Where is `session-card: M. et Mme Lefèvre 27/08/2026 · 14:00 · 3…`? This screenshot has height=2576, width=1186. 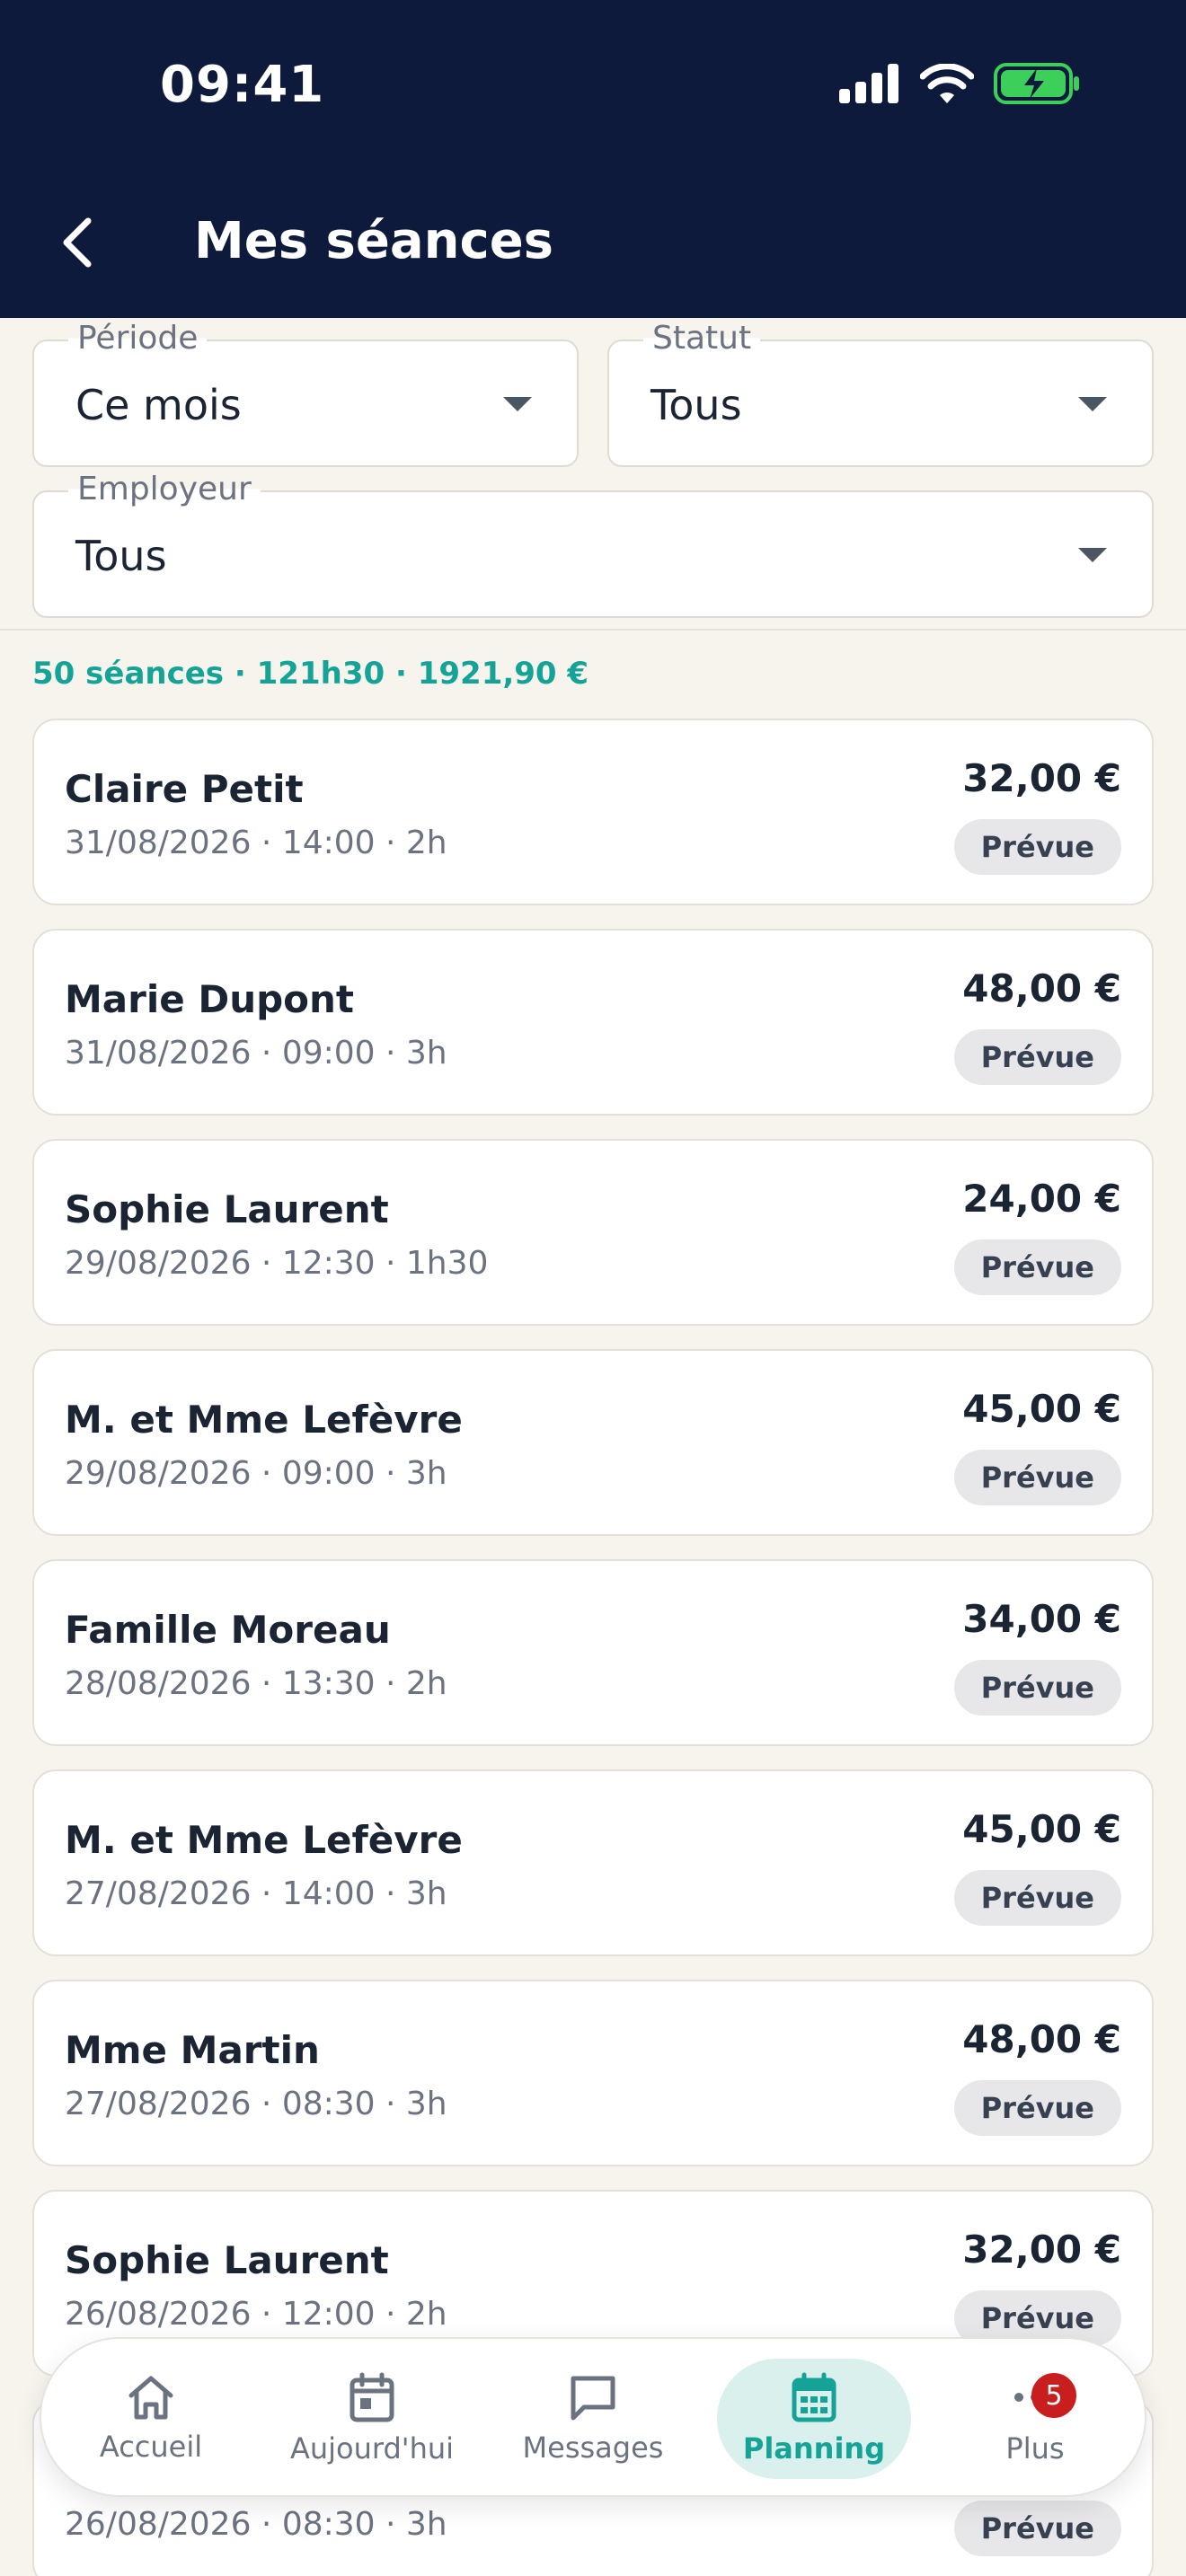 session-card: M. et Mme Lefèvre 27/08/2026 · 14:00 · 3… is located at coordinates (593, 1862).